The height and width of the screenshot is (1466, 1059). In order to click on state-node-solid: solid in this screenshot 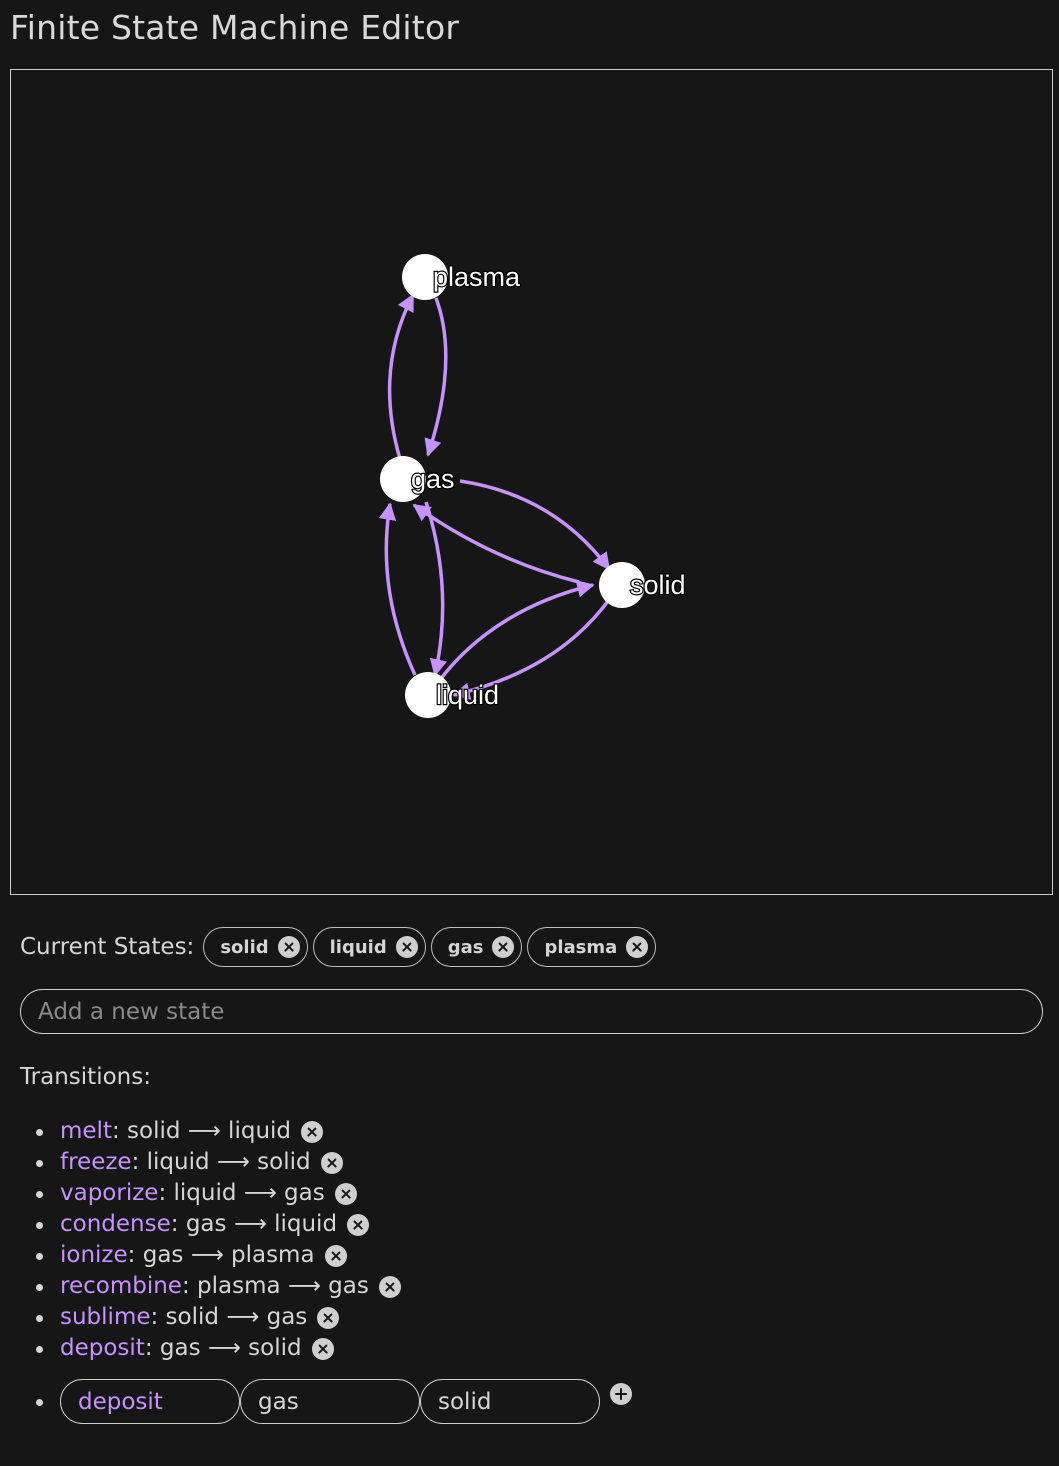, I will do `click(643, 585)`.